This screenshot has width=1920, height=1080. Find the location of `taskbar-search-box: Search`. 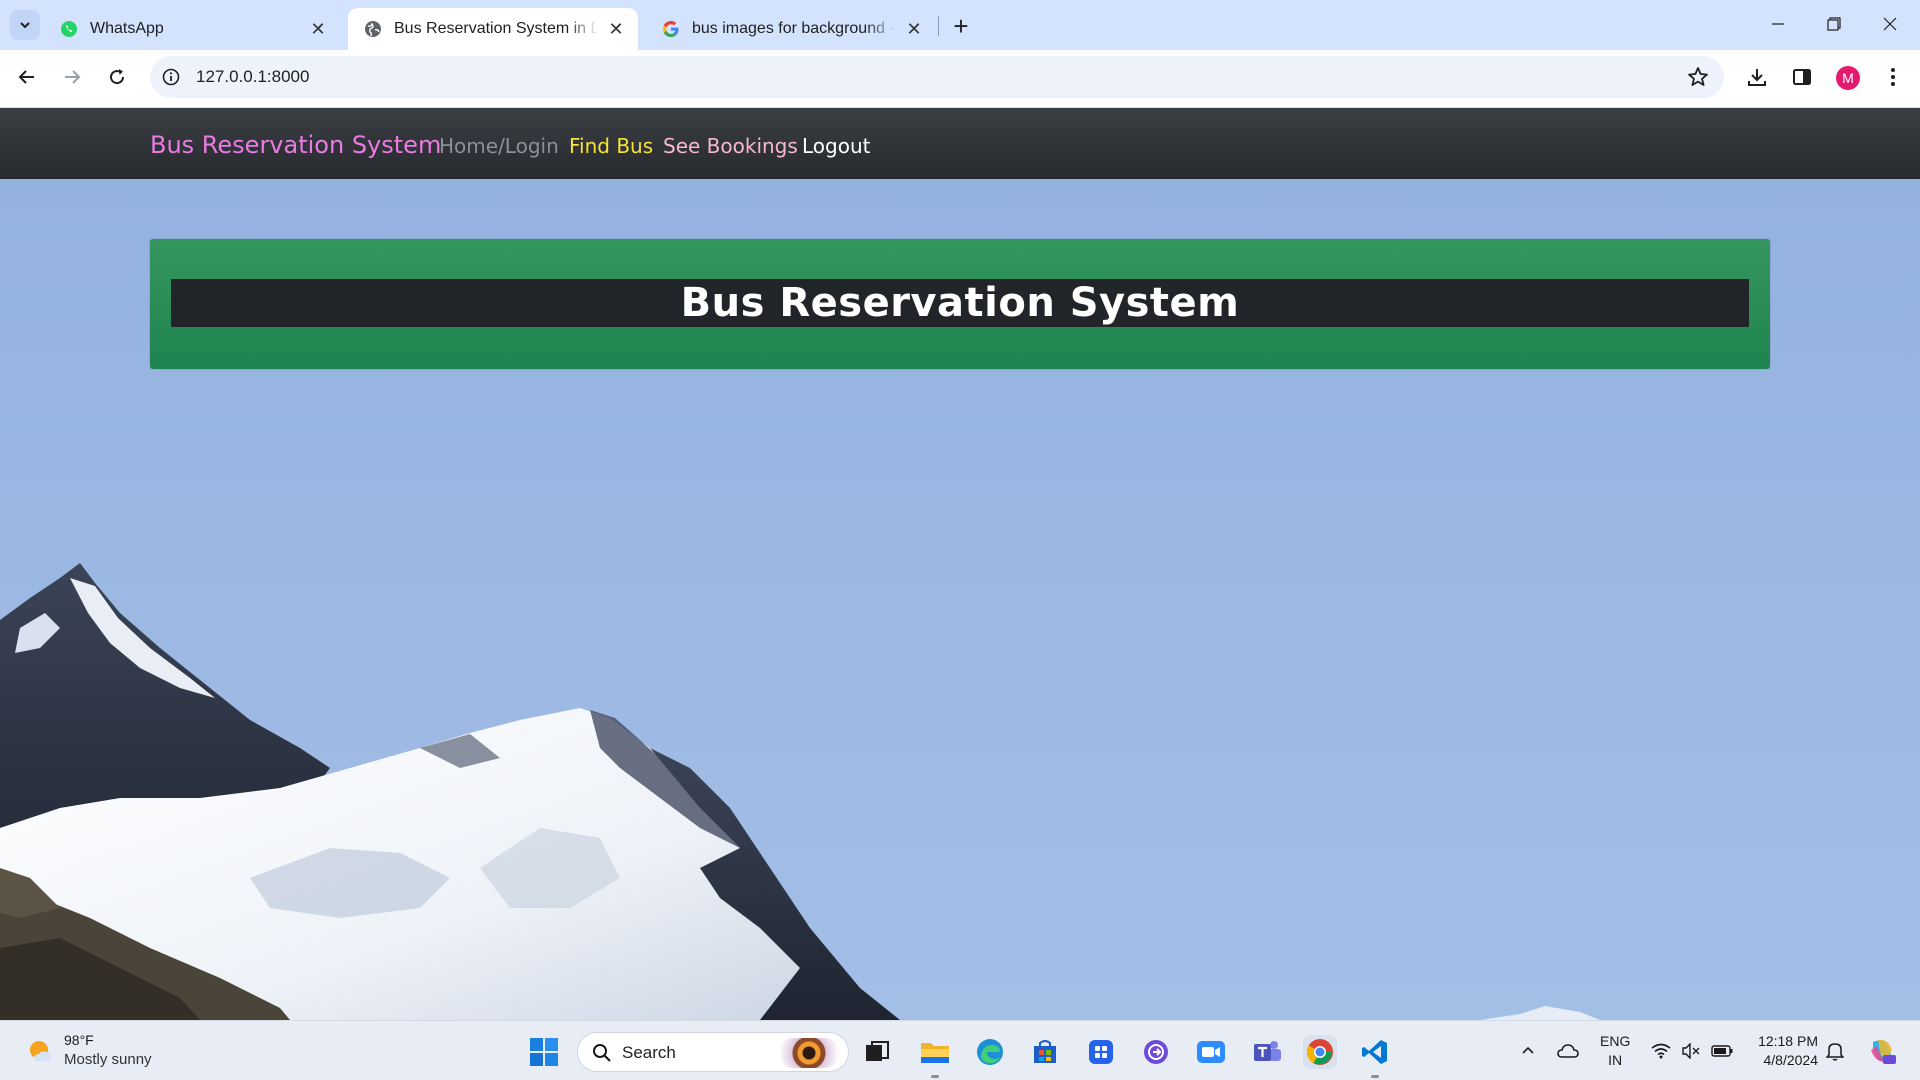

taskbar-search-box: Search is located at coordinates (713, 1052).